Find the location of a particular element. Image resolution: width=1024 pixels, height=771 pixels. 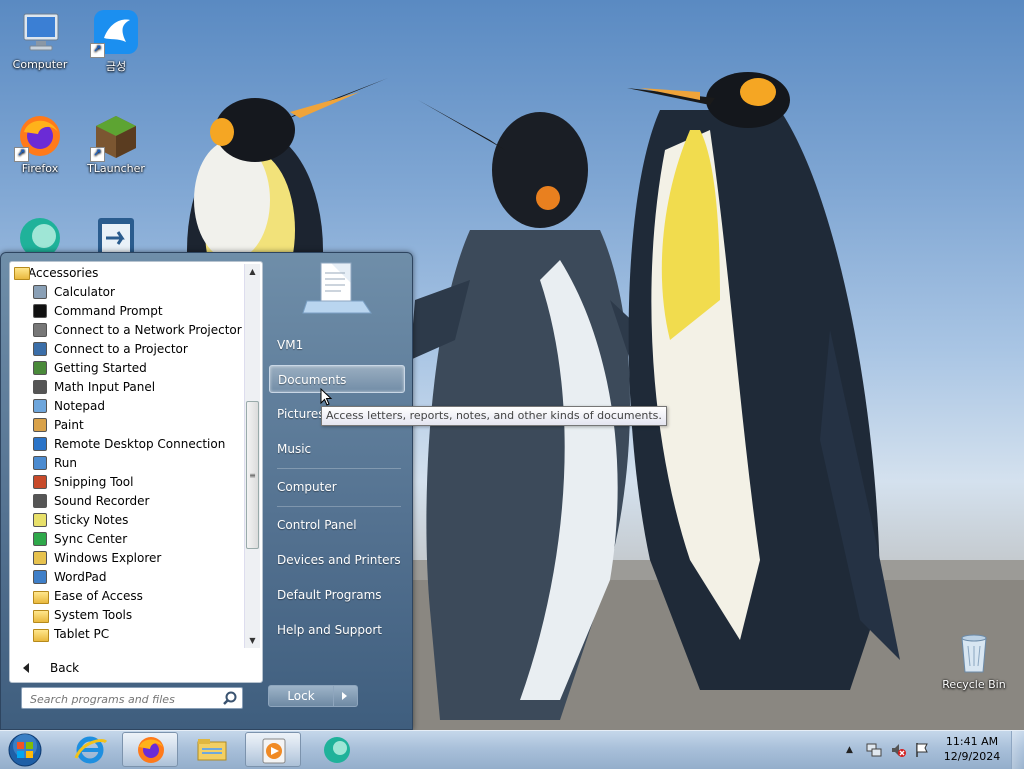

program-item: Sync Center is located at coordinates (128, 539).